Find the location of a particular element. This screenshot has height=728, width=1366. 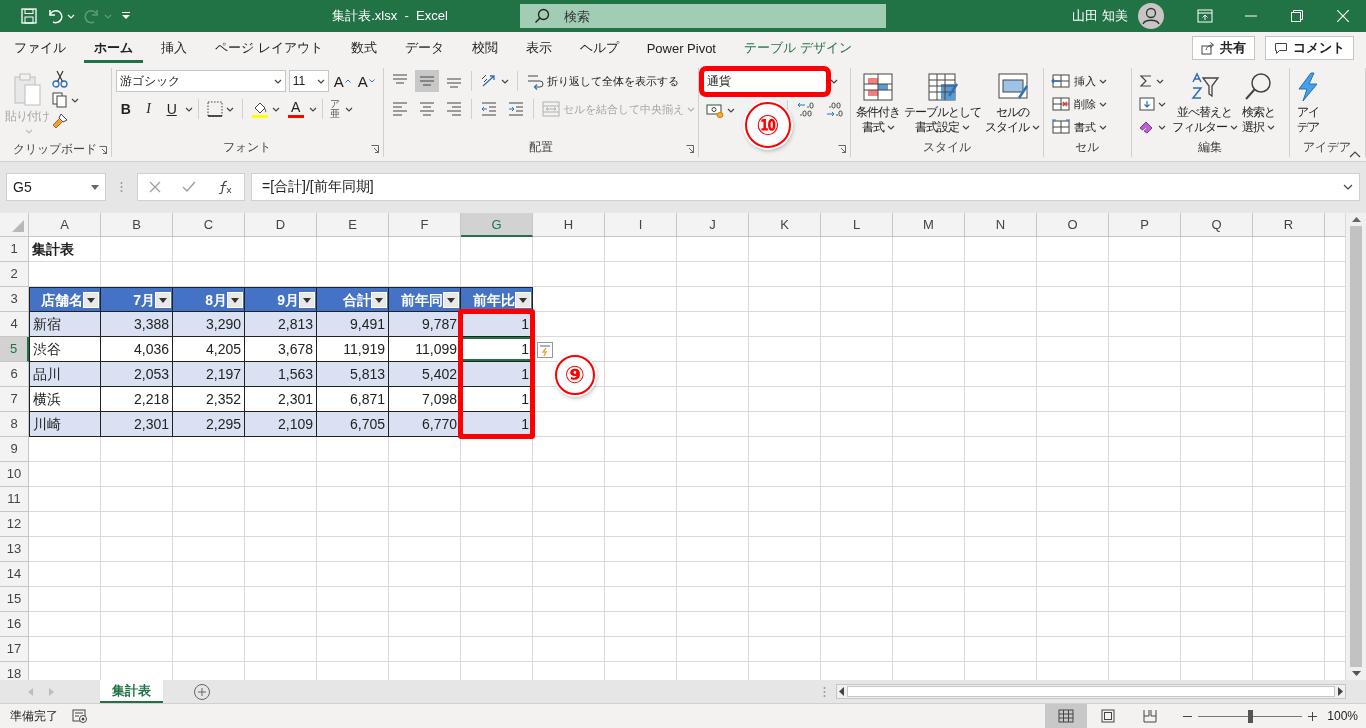

row-header: 5 is located at coordinates (14, 349).